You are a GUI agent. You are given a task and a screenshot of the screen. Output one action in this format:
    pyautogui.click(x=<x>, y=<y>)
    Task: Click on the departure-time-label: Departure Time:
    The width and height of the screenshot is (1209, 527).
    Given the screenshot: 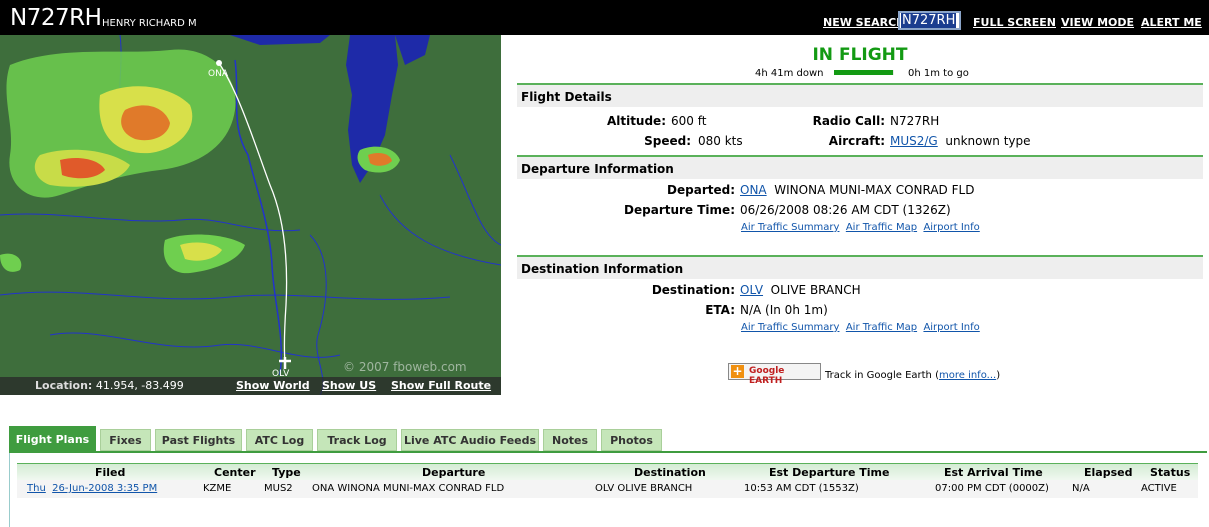 What is the action you would take?
    pyautogui.click(x=679, y=210)
    